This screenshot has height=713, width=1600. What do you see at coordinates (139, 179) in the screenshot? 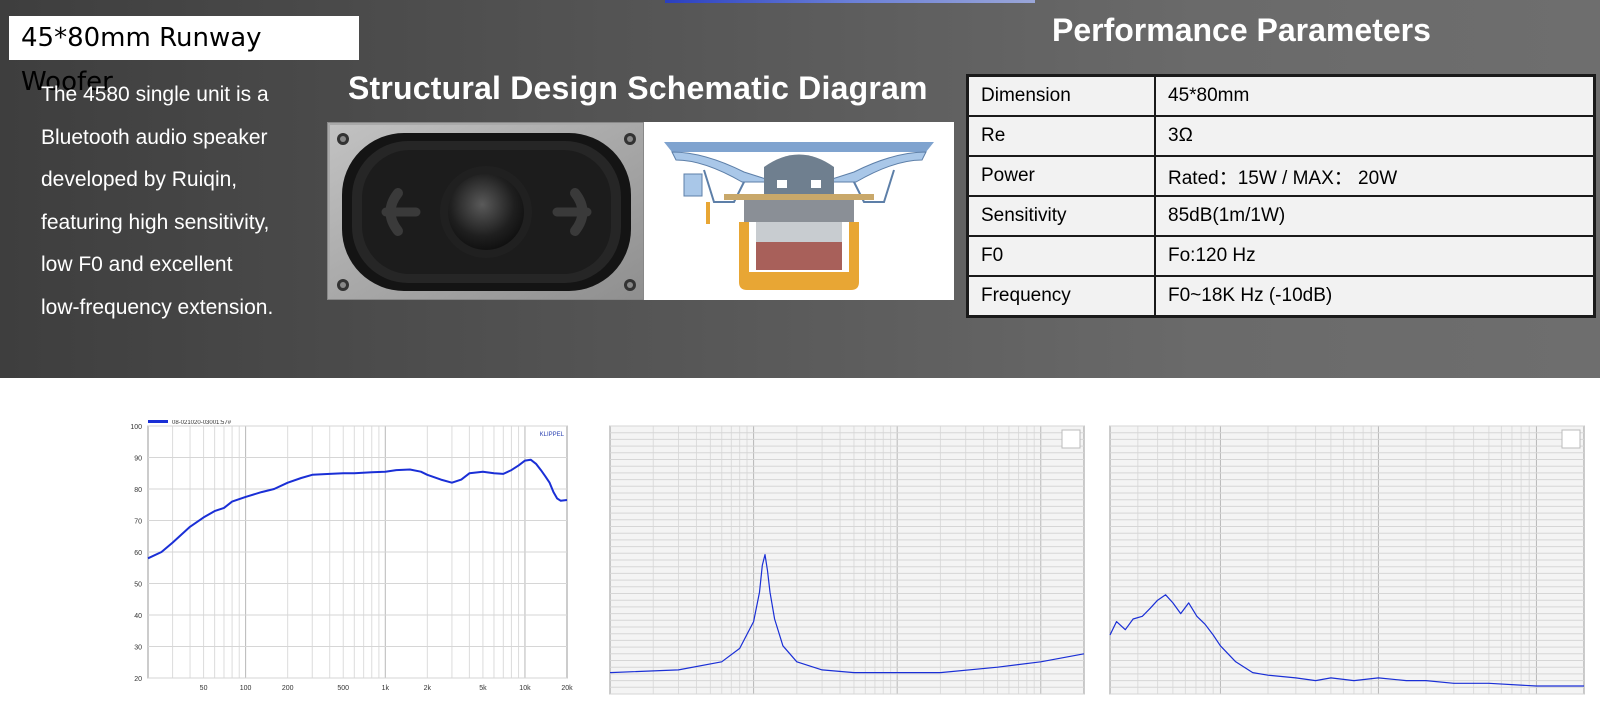
I see `intro-line: developed by Ruiqin,` at bounding box center [139, 179].